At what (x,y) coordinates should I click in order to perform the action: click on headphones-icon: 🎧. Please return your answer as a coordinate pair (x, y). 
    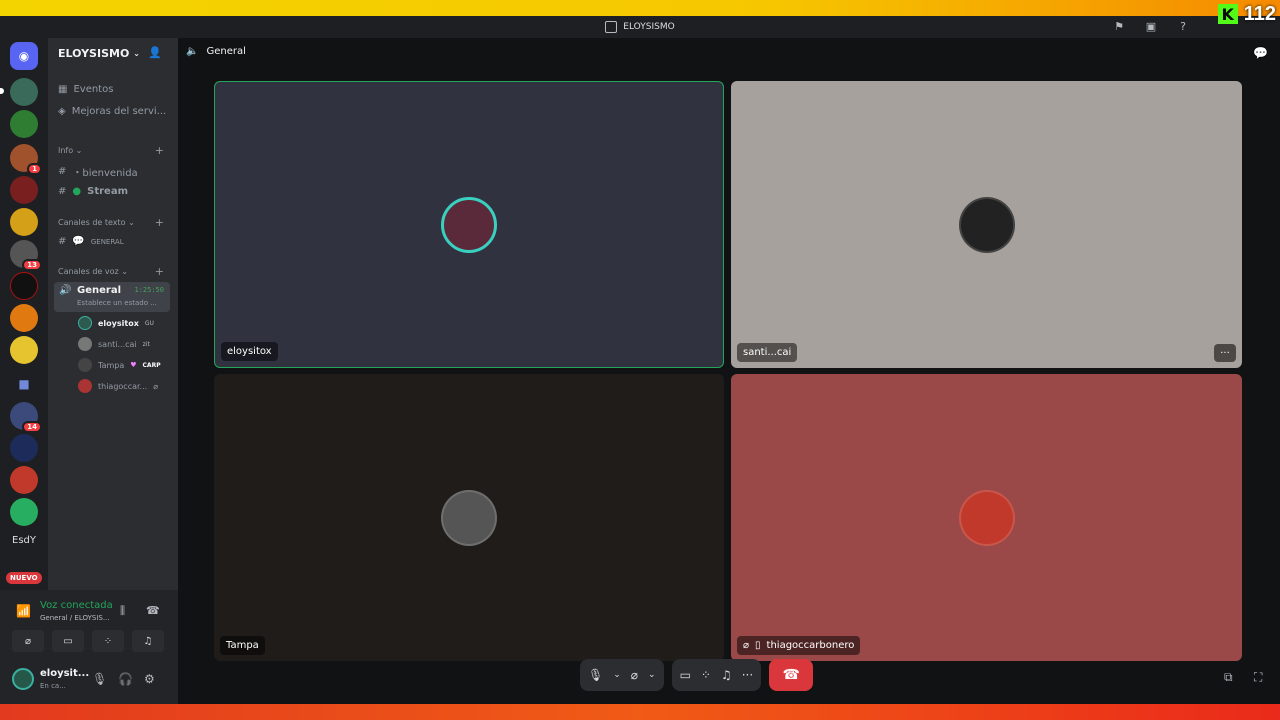
    Looking at the image, I should click on (125, 679).